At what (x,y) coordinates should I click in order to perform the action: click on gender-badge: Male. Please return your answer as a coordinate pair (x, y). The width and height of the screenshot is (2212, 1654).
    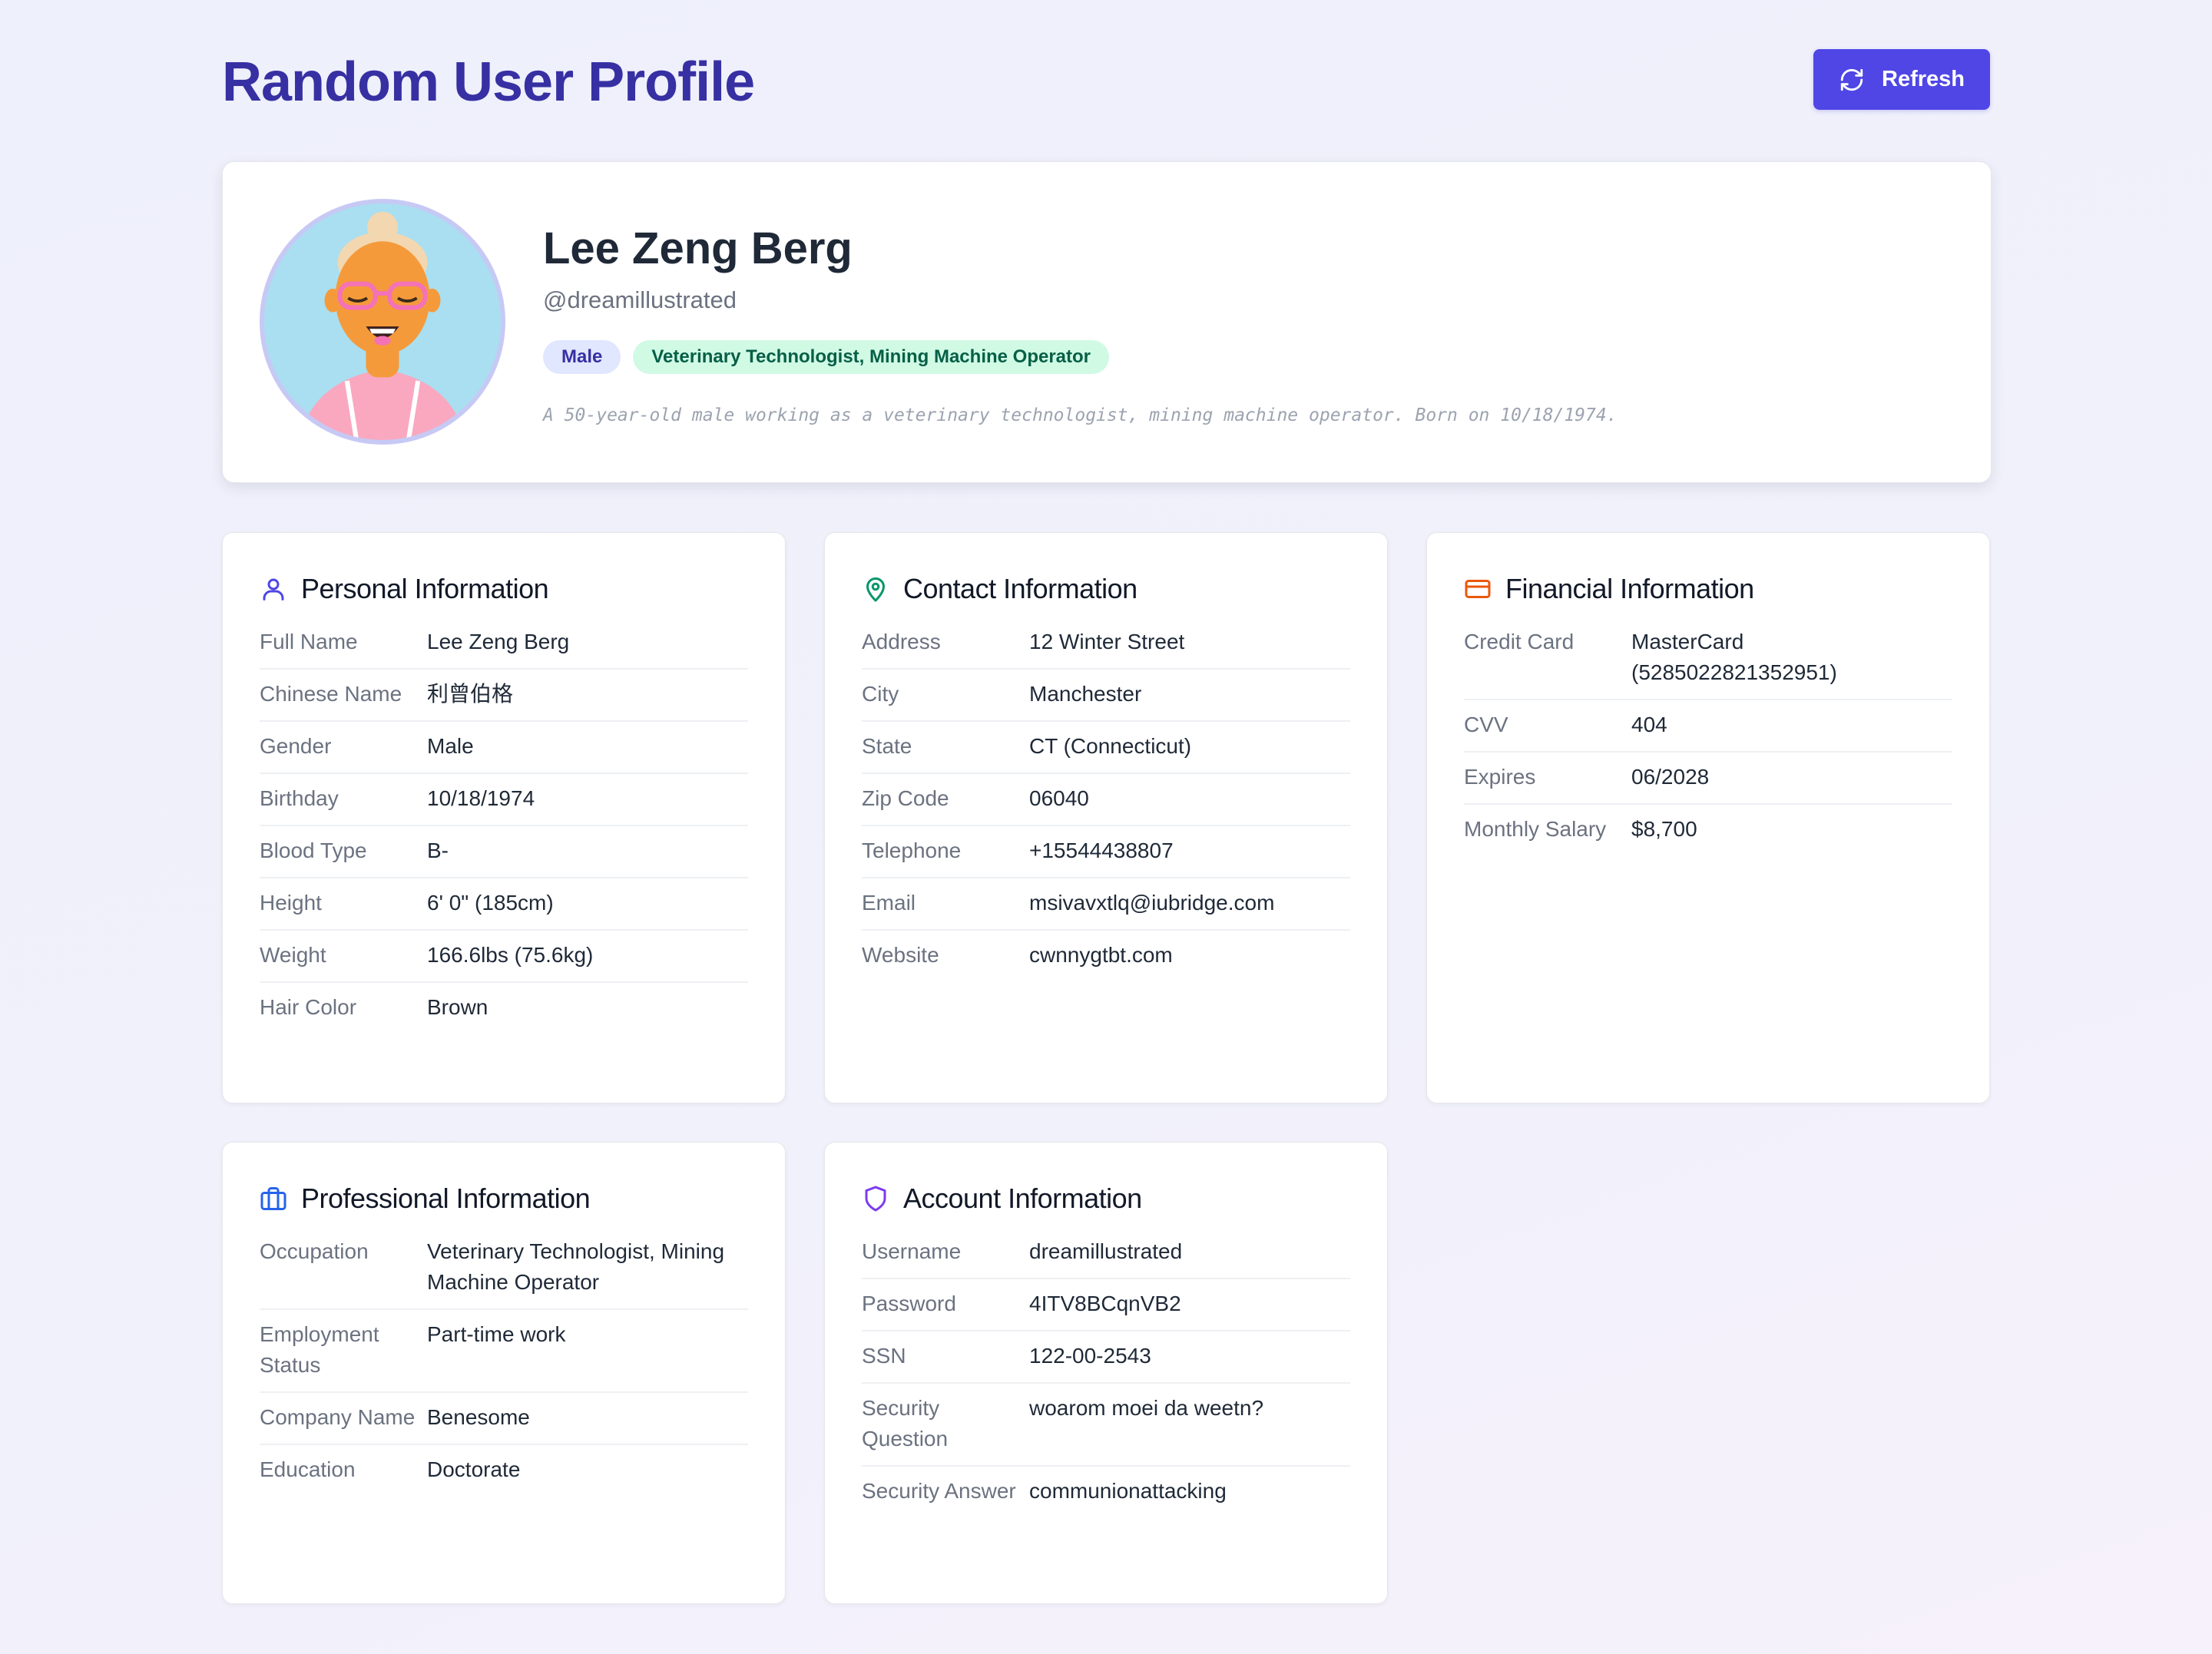
    Looking at the image, I should click on (582, 357).